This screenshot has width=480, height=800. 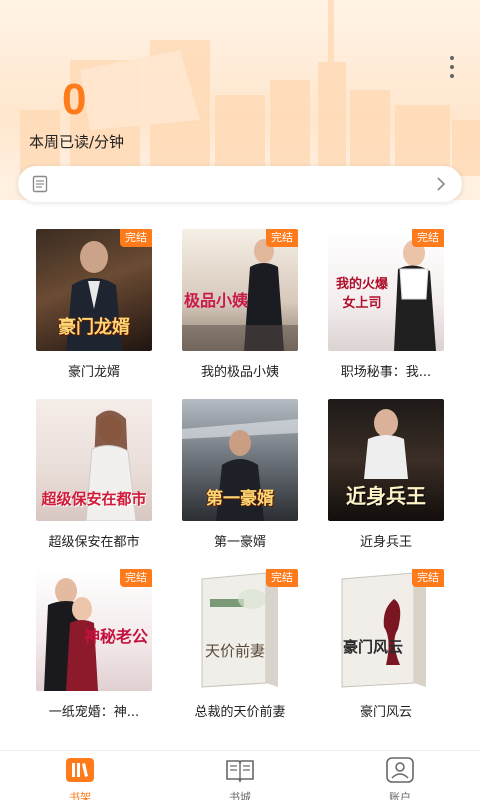 What do you see at coordinates (240, 795) in the screenshot?
I see `tab-bookstore-label: 书城` at bounding box center [240, 795].